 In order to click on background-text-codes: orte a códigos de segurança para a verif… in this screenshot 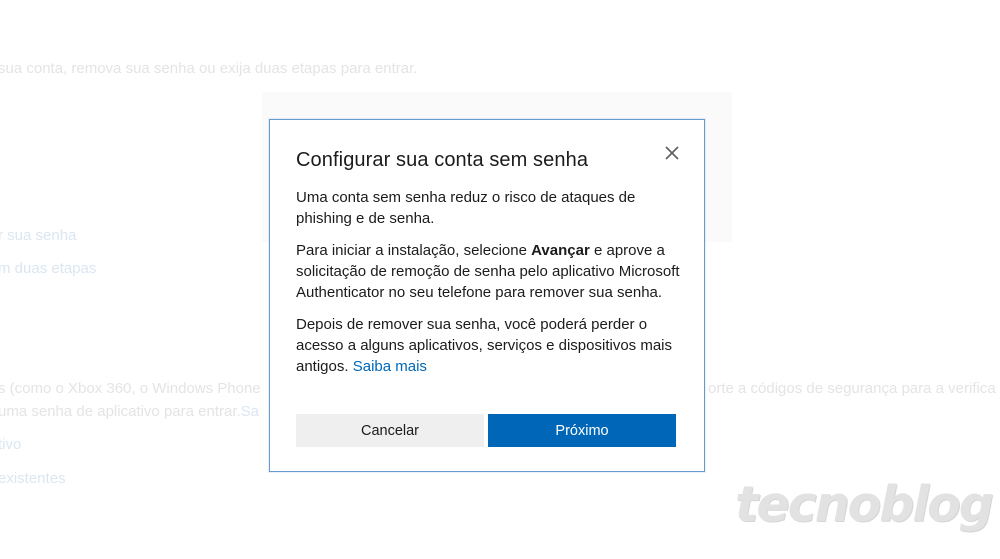, I will do `click(852, 388)`.